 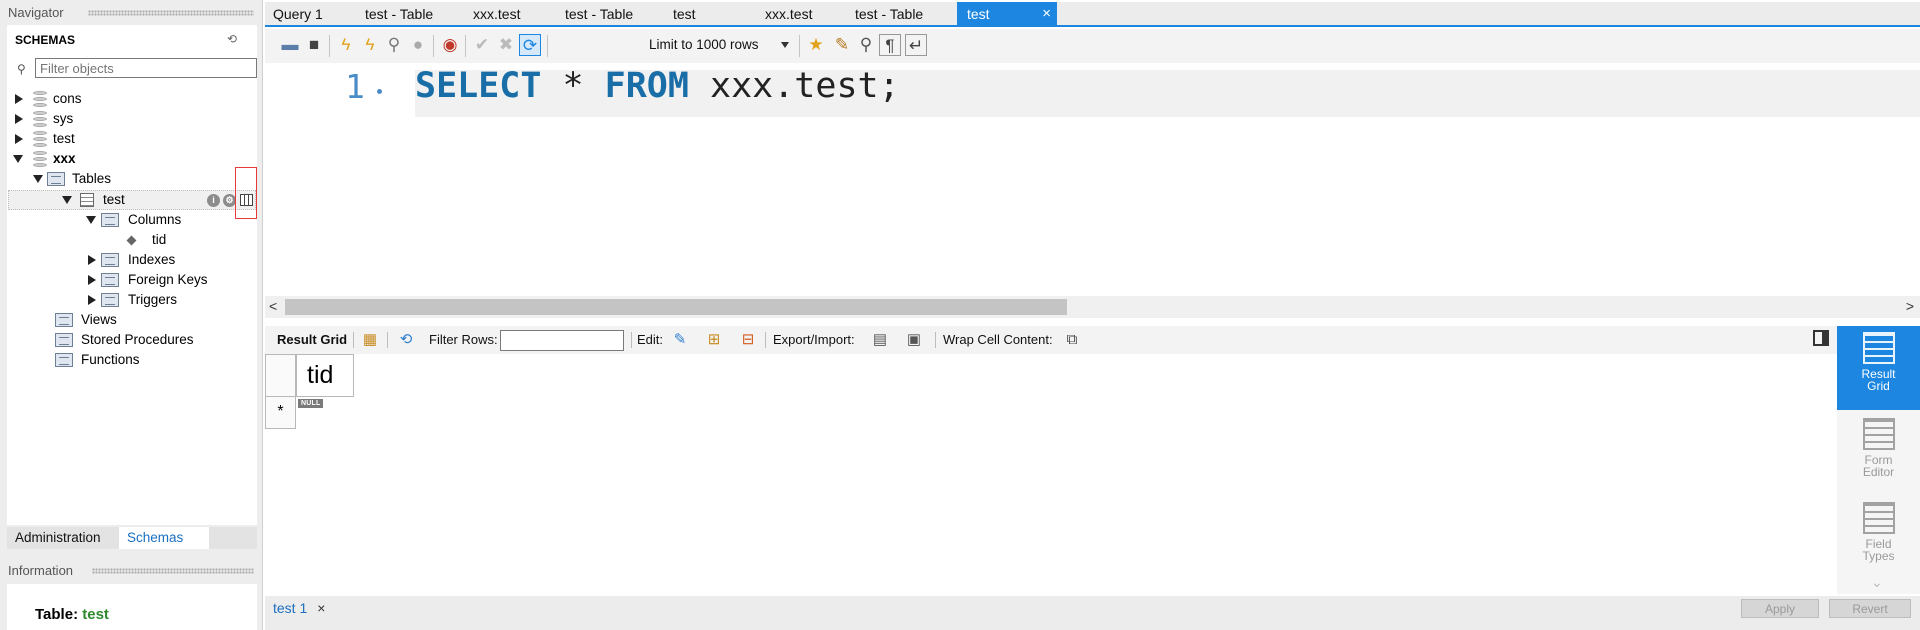 I want to click on export-icon: ▤, so click(x=880, y=340).